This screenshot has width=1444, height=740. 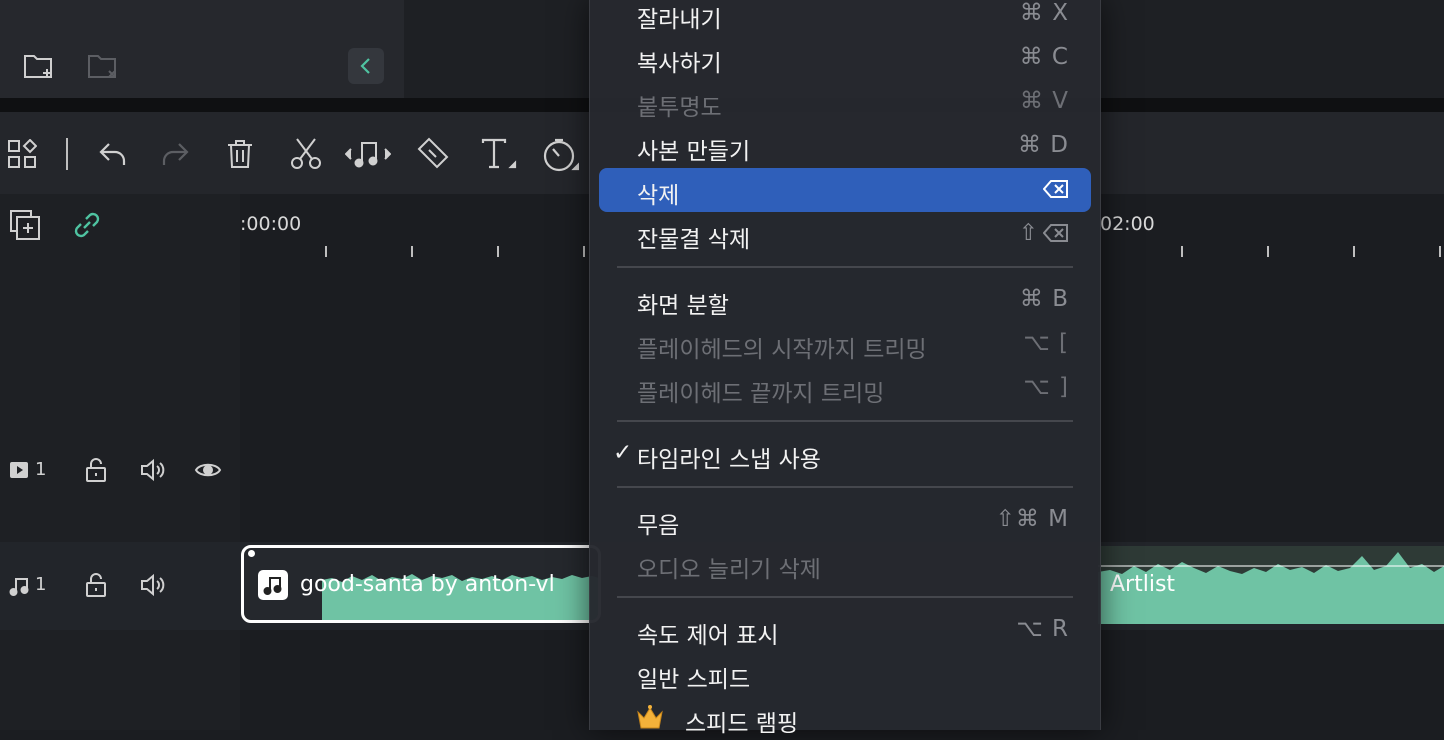 What do you see at coordinates (845, 300) in the screenshot?
I see `menu-item-split: 화면 분할 ⌘ B` at bounding box center [845, 300].